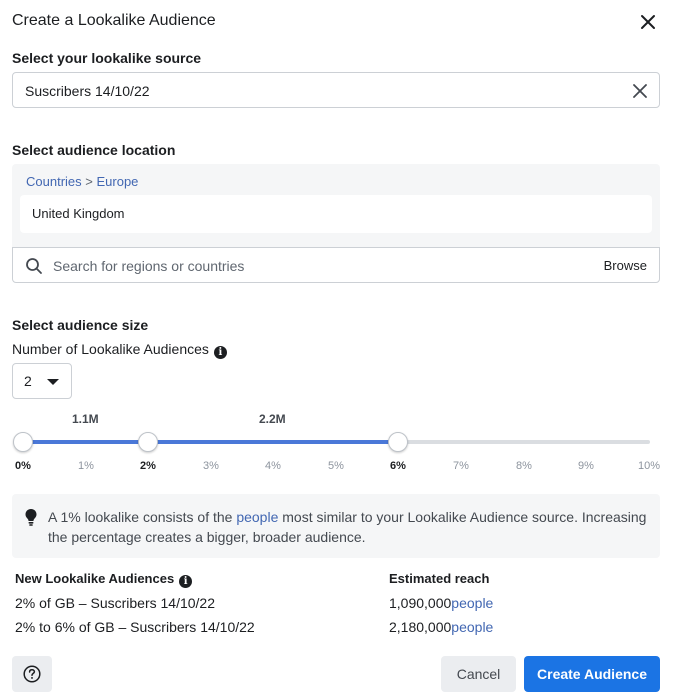  What do you see at coordinates (142, 517) in the screenshot?
I see `tip-prefix: A 1% lookalike consists of the` at bounding box center [142, 517].